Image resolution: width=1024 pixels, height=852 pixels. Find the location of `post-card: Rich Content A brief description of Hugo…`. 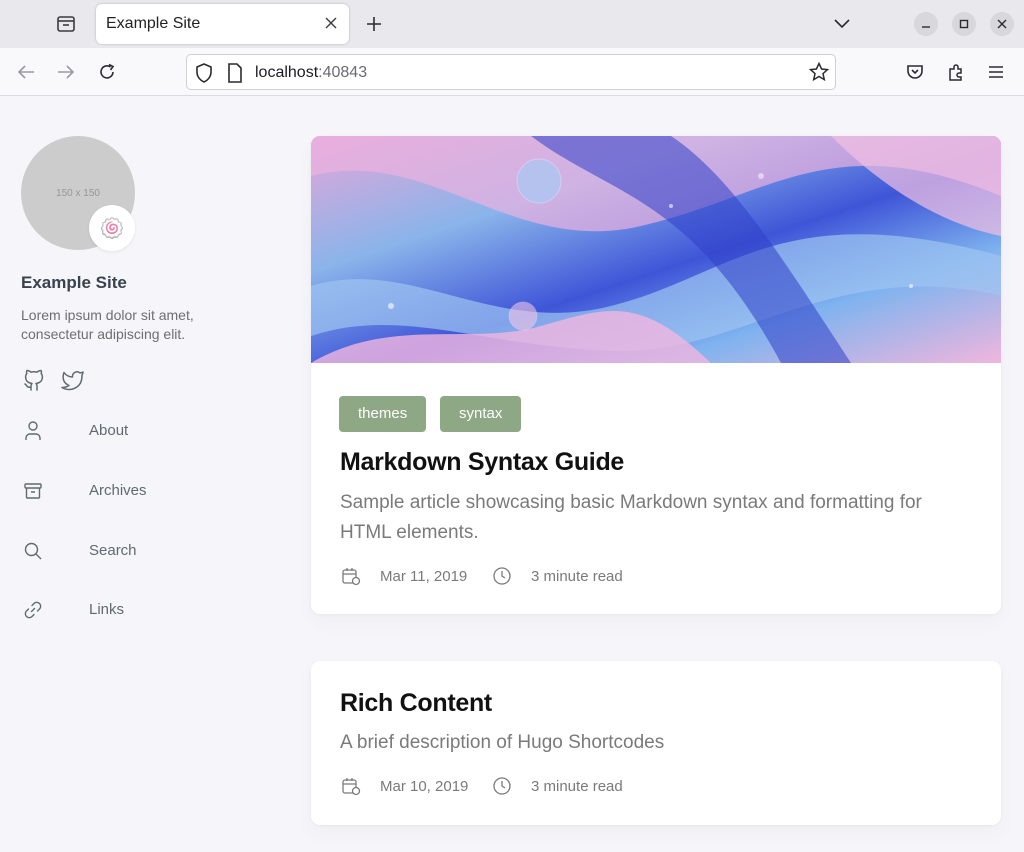

post-card: Rich Content A brief description of Hugo… is located at coordinates (656, 743).